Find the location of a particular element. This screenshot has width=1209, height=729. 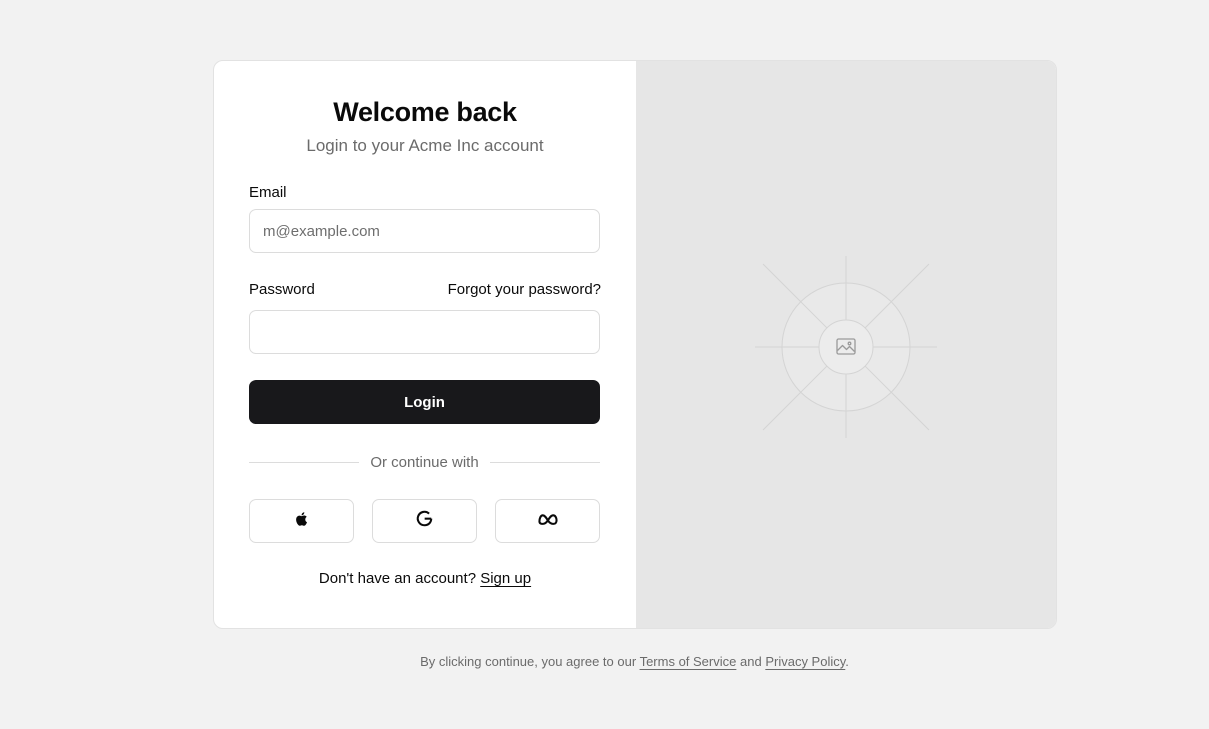

apple-icon is located at coordinates (302, 521).